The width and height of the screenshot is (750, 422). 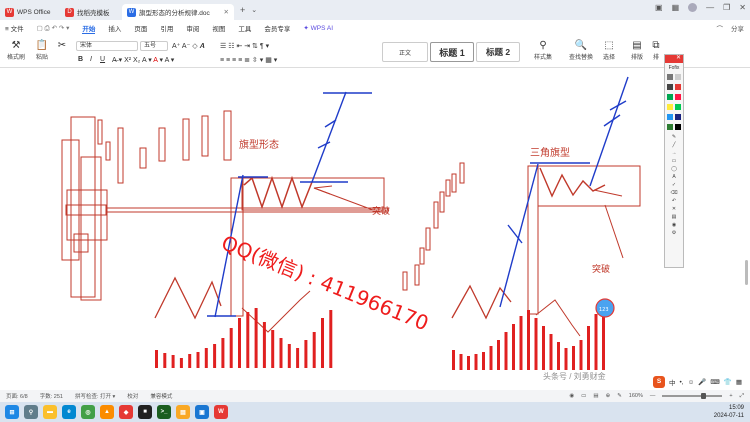 What do you see at coordinates (202, 412) in the screenshot?
I see `store-icon: ▣` at bounding box center [202, 412].